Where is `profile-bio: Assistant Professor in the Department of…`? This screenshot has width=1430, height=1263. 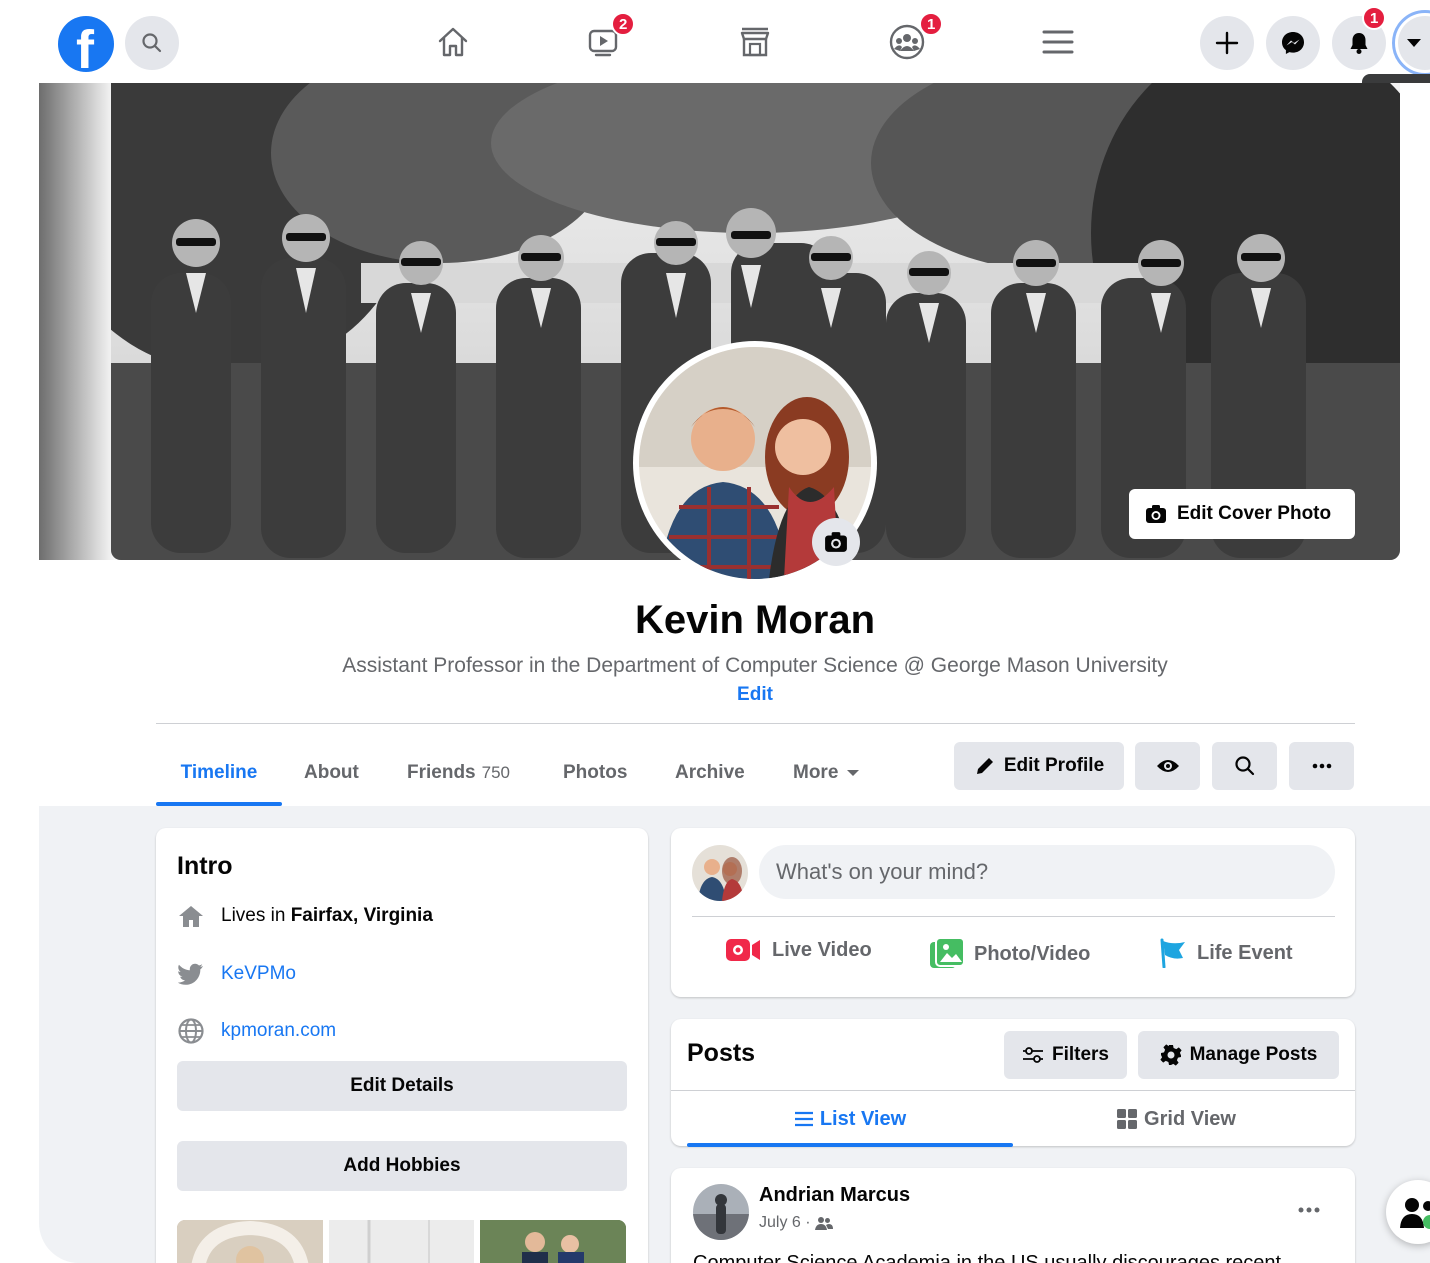
profile-bio: Assistant Professor in the Department of… is located at coordinates (755, 665).